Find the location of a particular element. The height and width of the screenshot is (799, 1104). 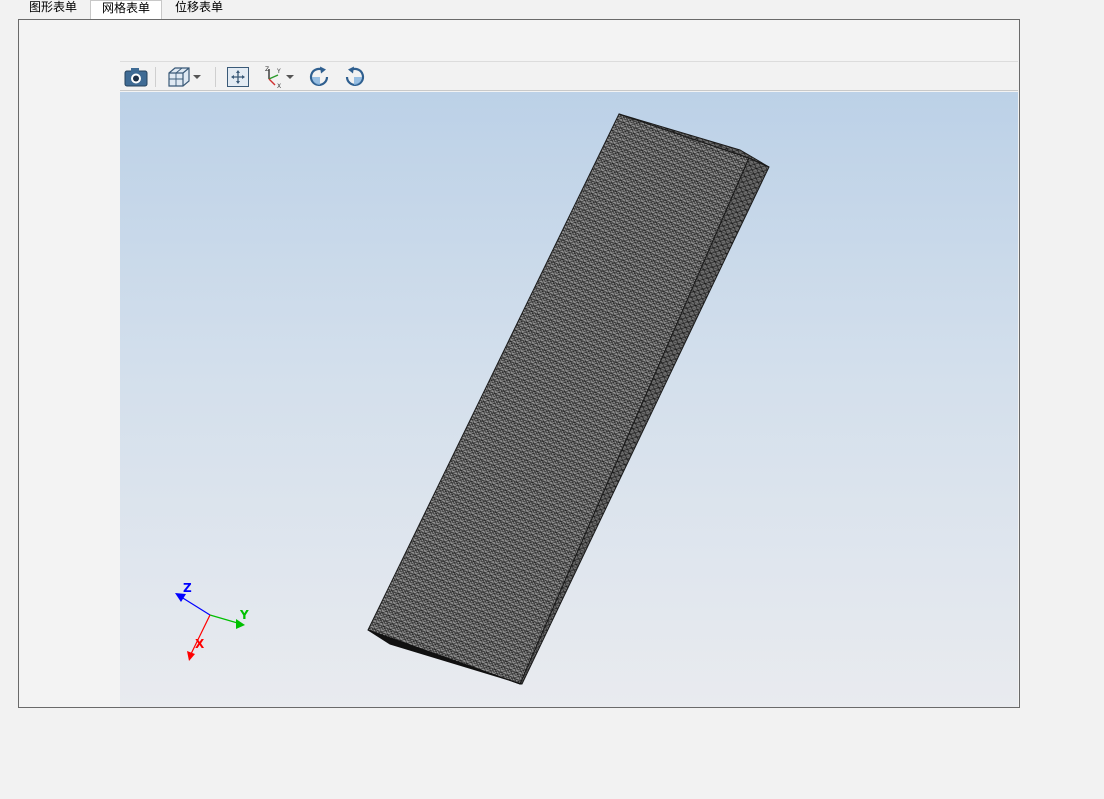

viewer-toolbar: Z Y X is located at coordinates (569, 76).